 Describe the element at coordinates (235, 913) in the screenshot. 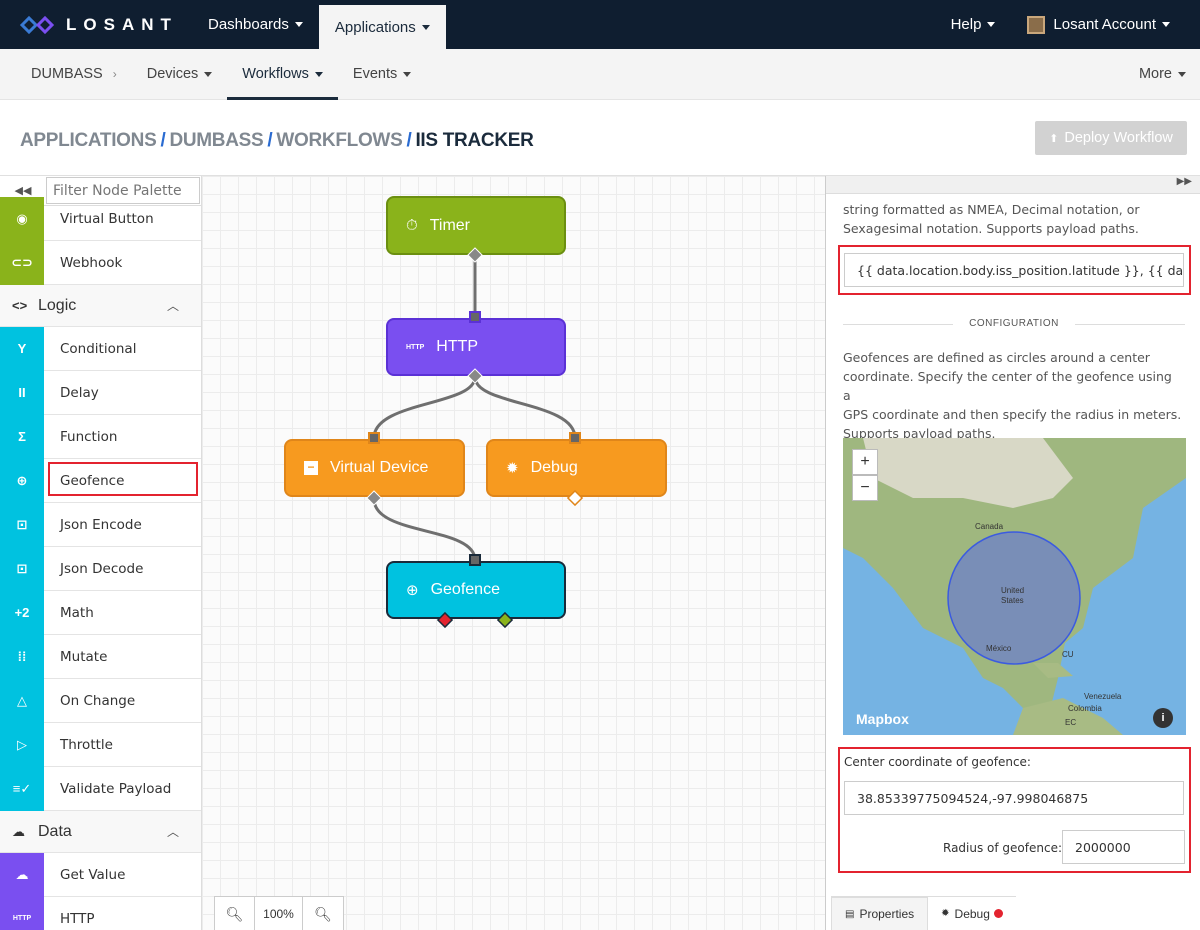

I see `zoom-out-icon: 🔍︎` at that location.